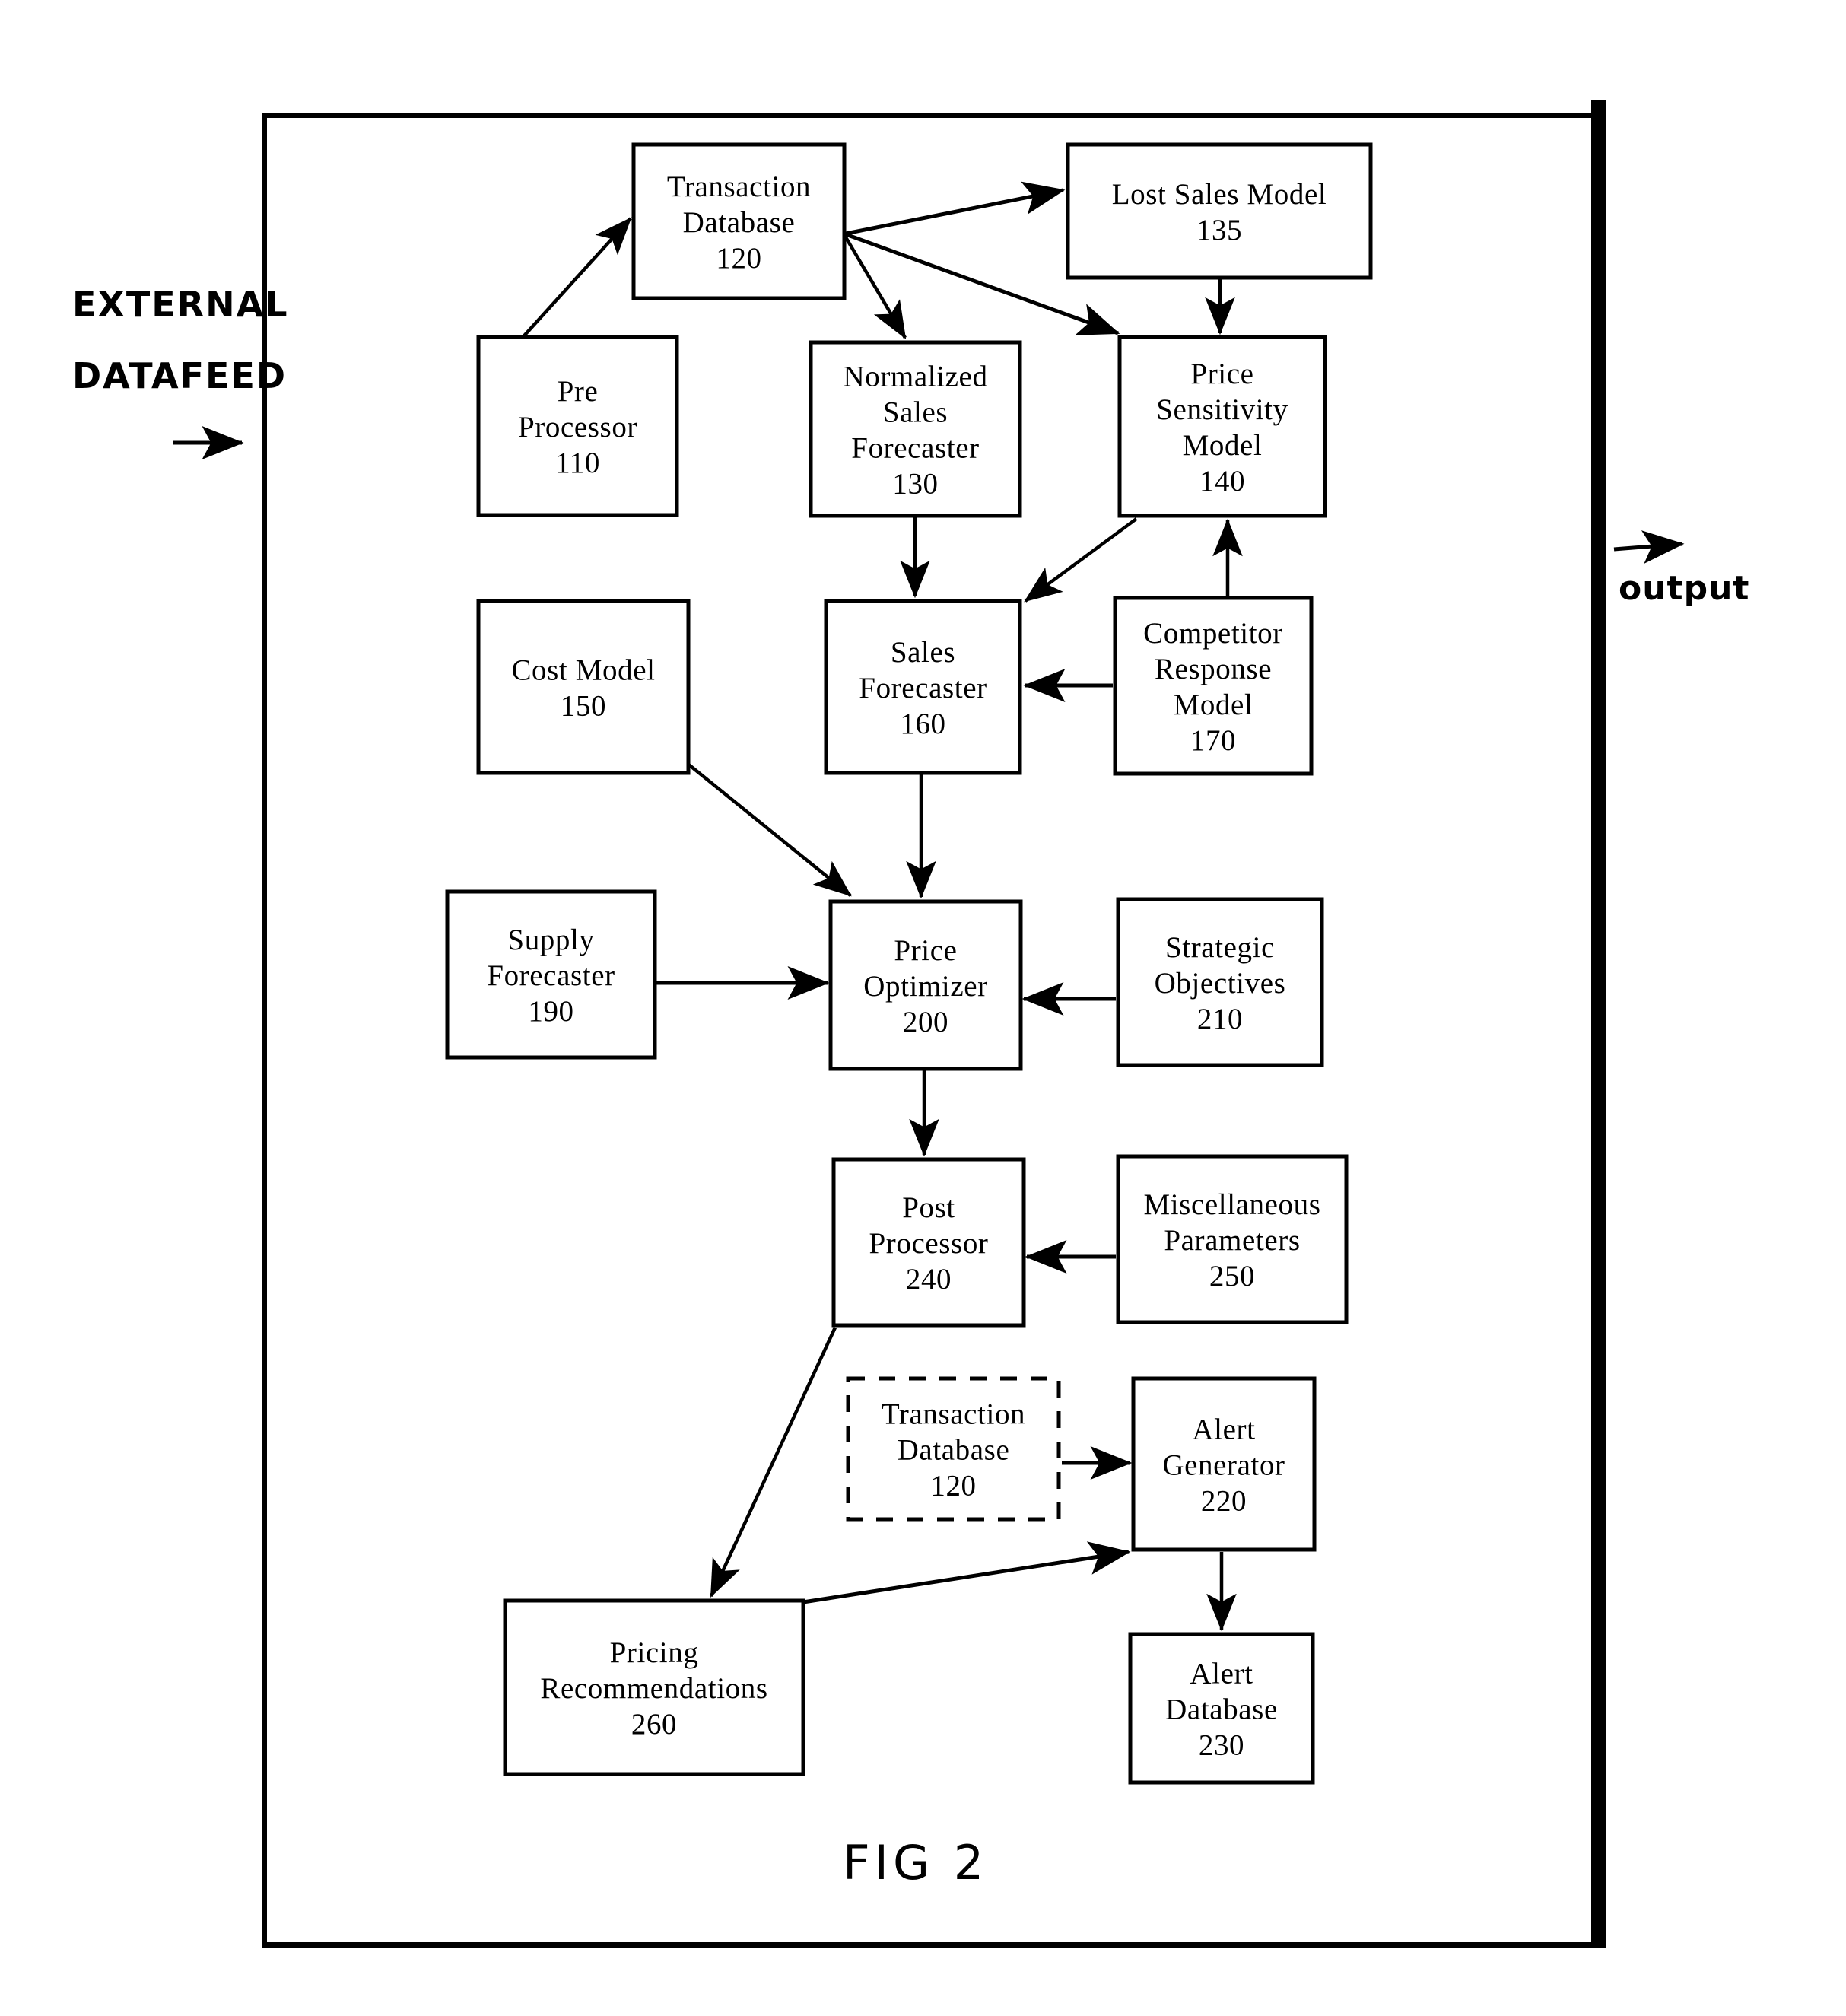  I want to click on node-label-line3: 260, so click(654, 1724).